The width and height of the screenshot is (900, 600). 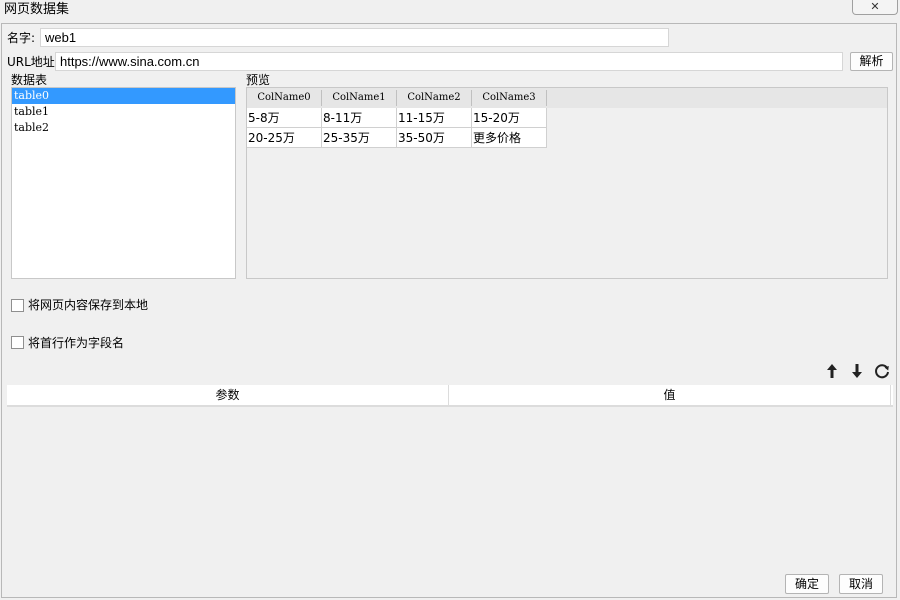 I want to click on tables-label: 数据表, so click(x=29, y=80).